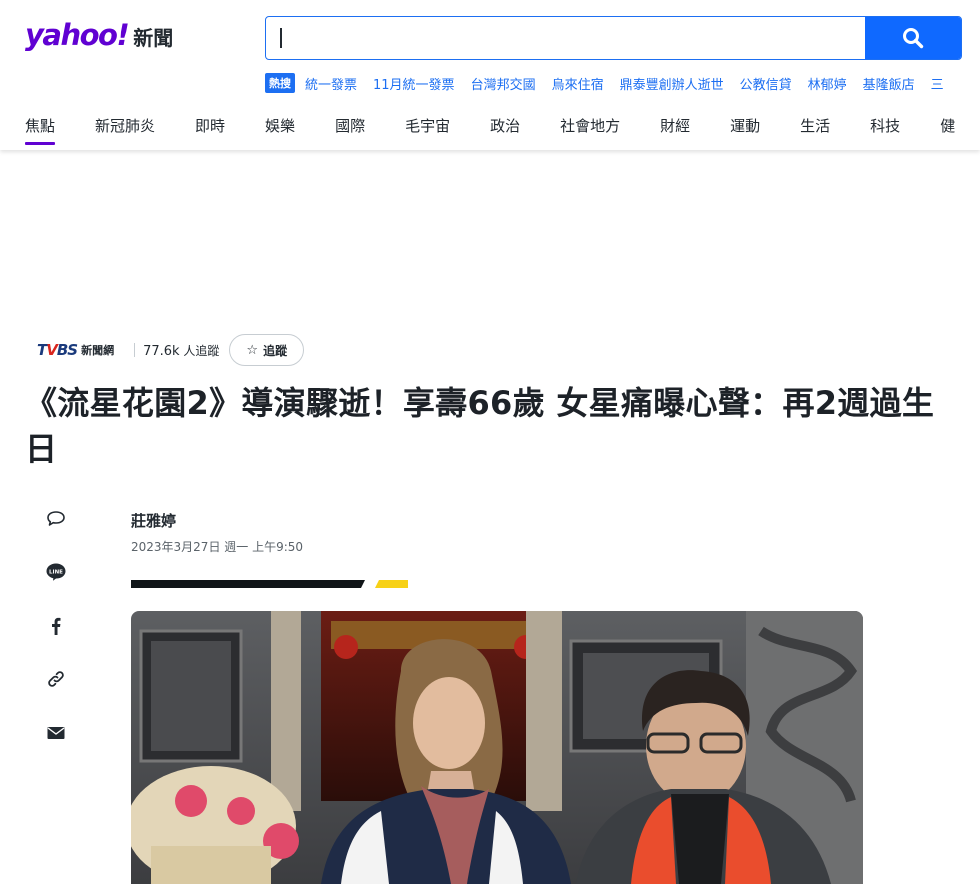 The height and width of the screenshot is (884, 980). I want to click on mail-icon, so click(56, 733).